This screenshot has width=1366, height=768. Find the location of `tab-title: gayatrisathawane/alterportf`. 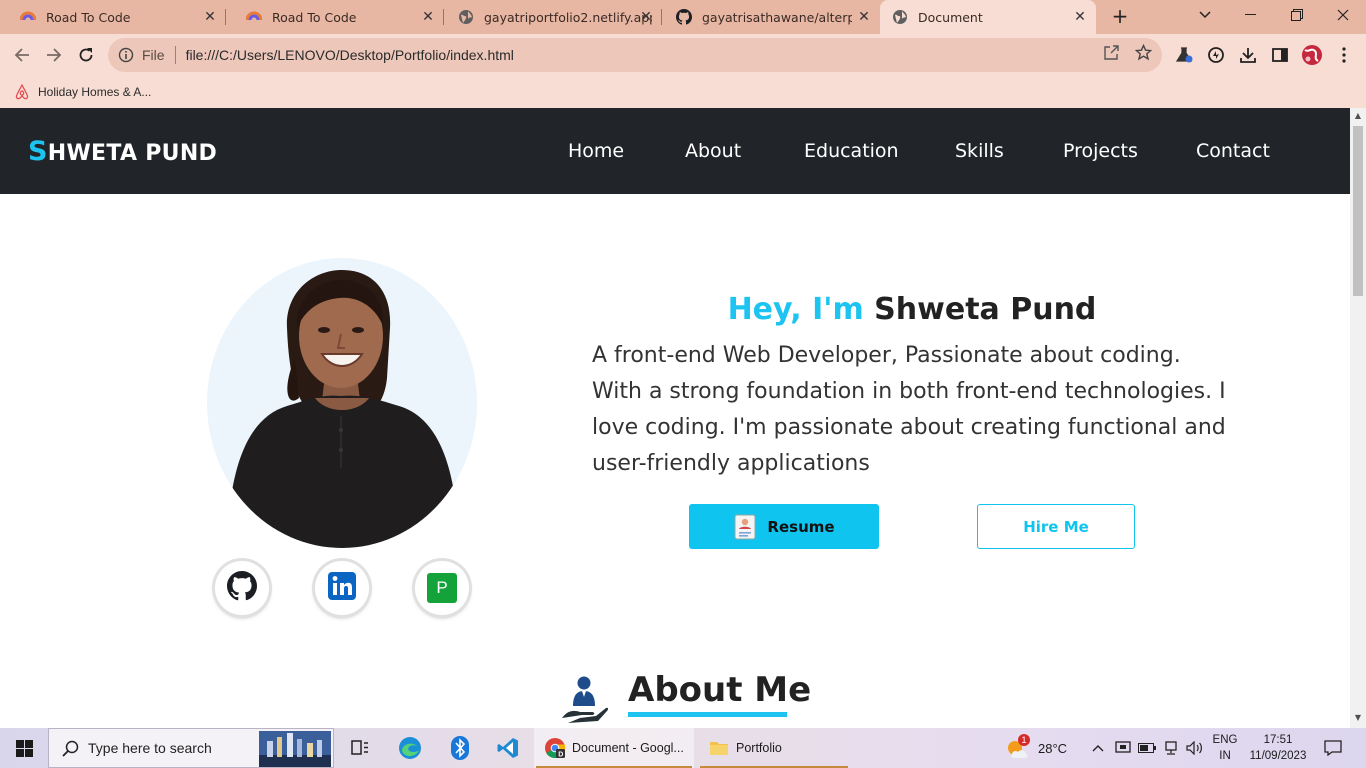

tab-title: gayatrisathawane/alterportf is located at coordinates (777, 17).